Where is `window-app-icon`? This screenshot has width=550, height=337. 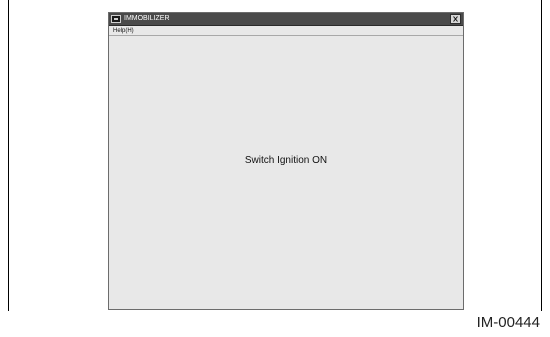 window-app-icon is located at coordinates (116, 19).